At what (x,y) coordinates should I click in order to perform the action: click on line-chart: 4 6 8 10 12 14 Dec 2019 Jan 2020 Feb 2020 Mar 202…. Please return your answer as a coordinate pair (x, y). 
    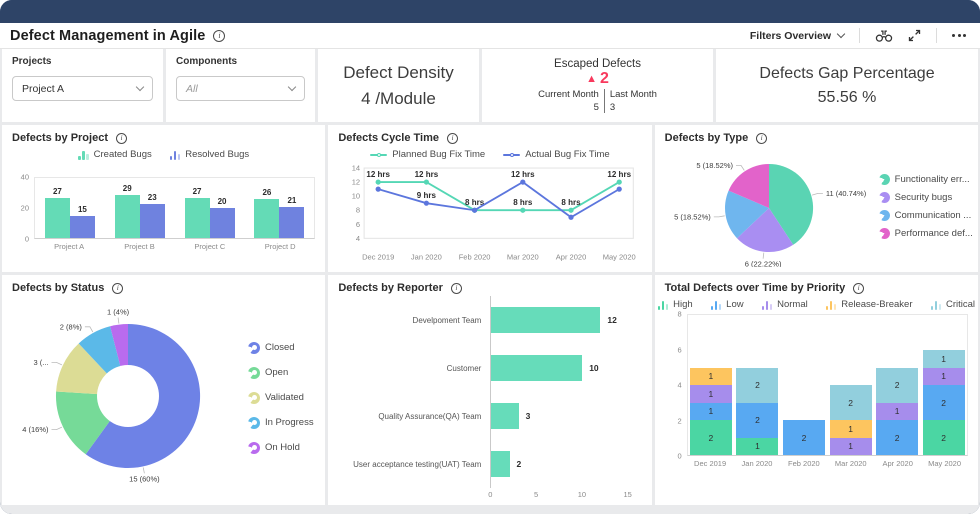
    Looking at the image, I should click on (489, 215).